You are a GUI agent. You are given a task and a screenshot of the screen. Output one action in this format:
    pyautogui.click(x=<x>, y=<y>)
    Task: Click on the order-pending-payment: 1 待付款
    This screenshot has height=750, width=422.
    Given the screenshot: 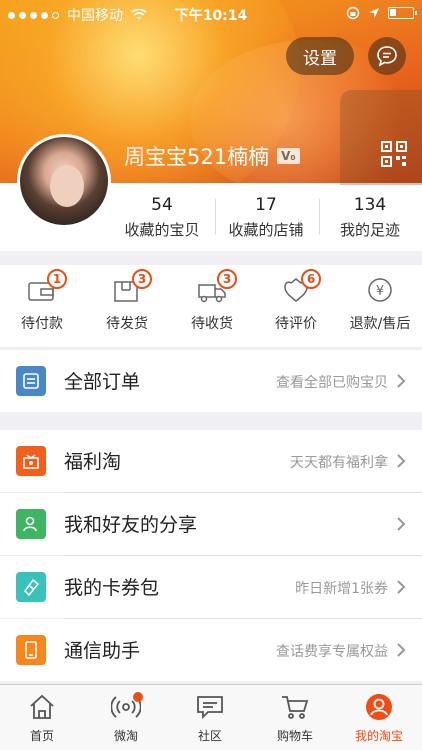 What is the action you would take?
    pyautogui.click(x=42, y=301)
    